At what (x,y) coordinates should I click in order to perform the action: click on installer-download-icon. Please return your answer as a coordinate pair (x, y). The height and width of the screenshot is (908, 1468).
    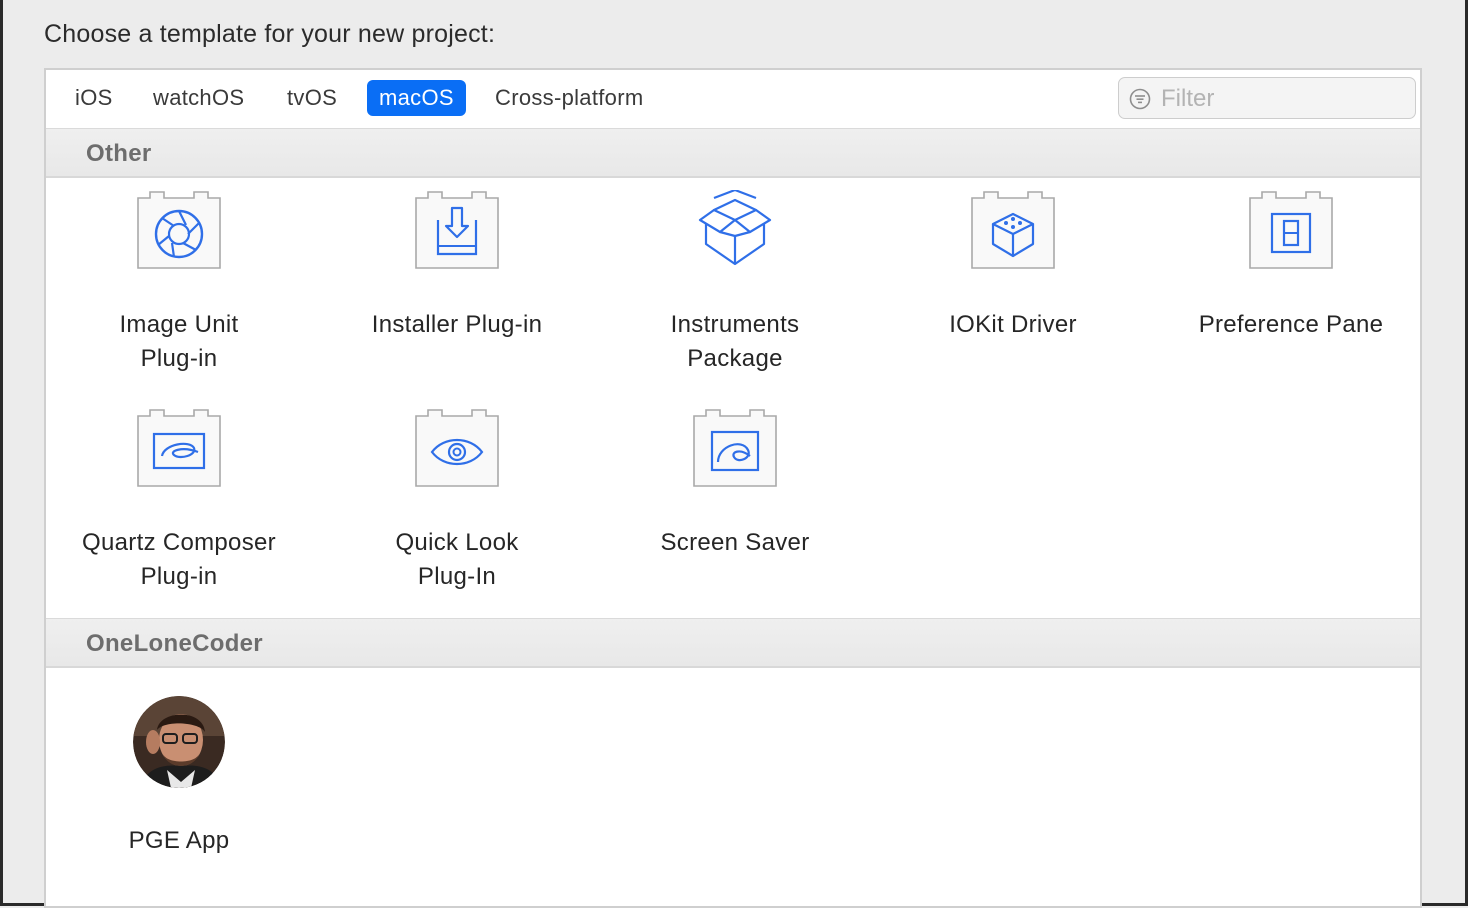
    Looking at the image, I should click on (457, 230).